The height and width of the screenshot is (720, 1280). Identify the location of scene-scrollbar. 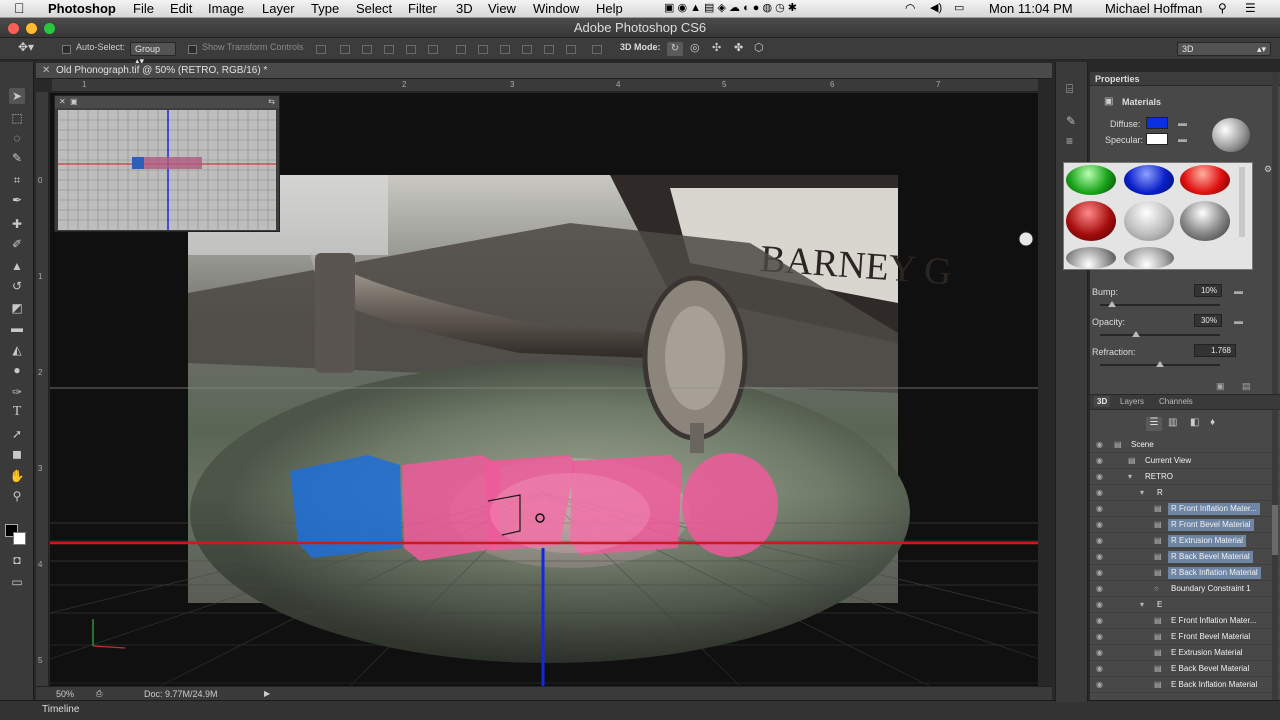
(1275, 555).